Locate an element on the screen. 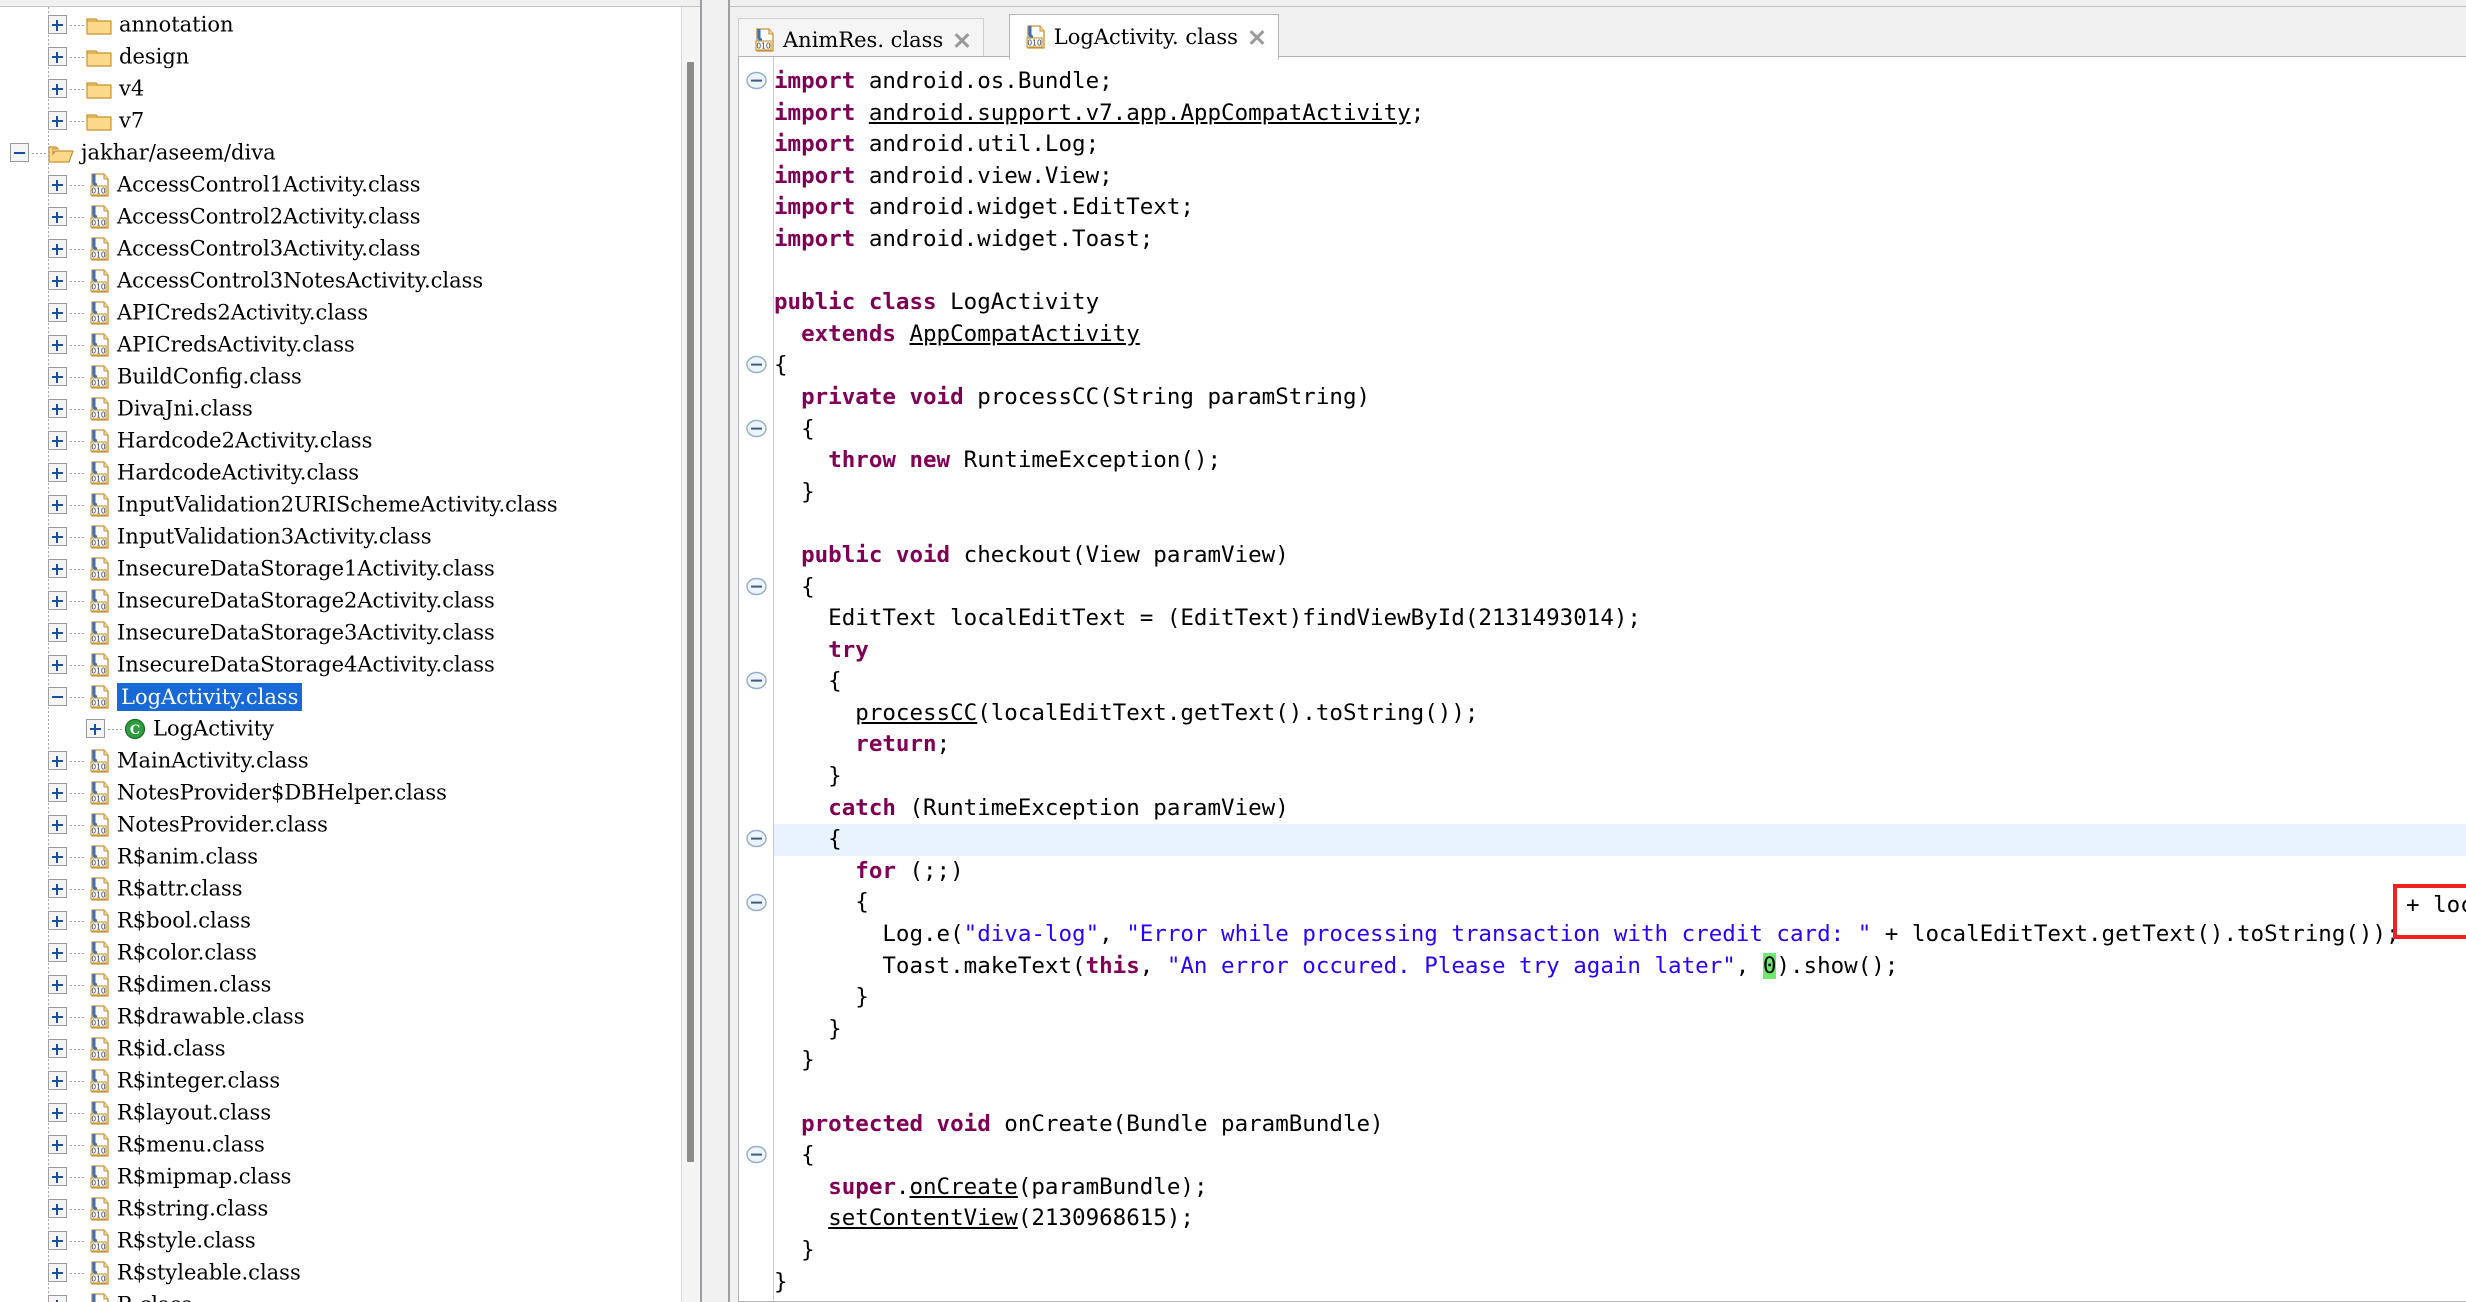 This screenshot has height=1302, width=2466. folding-gutter is located at coordinates (756, 679).